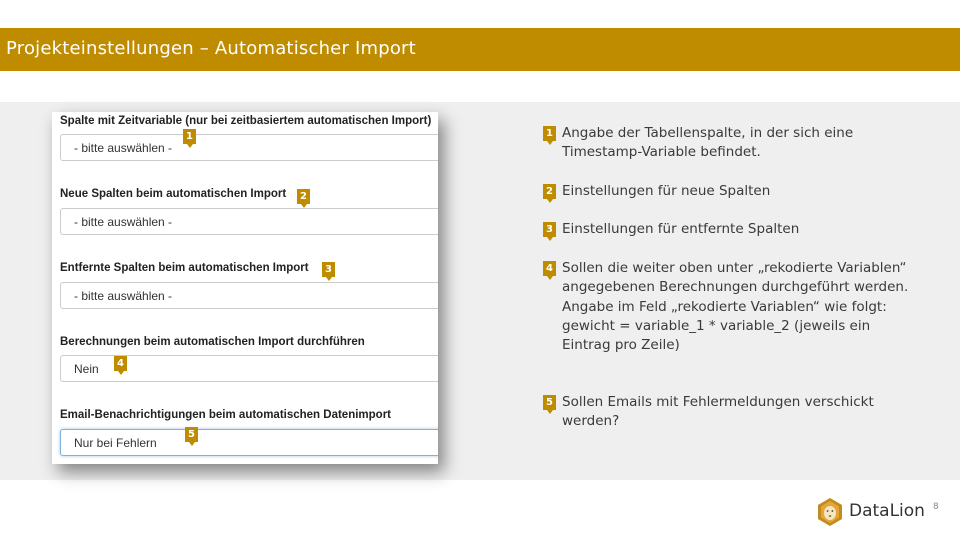 The image size is (960, 540). Describe the element at coordinates (115, 443) in the screenshot. I see `email-notifications-select-value: Nur bei Fehlern` at that location.